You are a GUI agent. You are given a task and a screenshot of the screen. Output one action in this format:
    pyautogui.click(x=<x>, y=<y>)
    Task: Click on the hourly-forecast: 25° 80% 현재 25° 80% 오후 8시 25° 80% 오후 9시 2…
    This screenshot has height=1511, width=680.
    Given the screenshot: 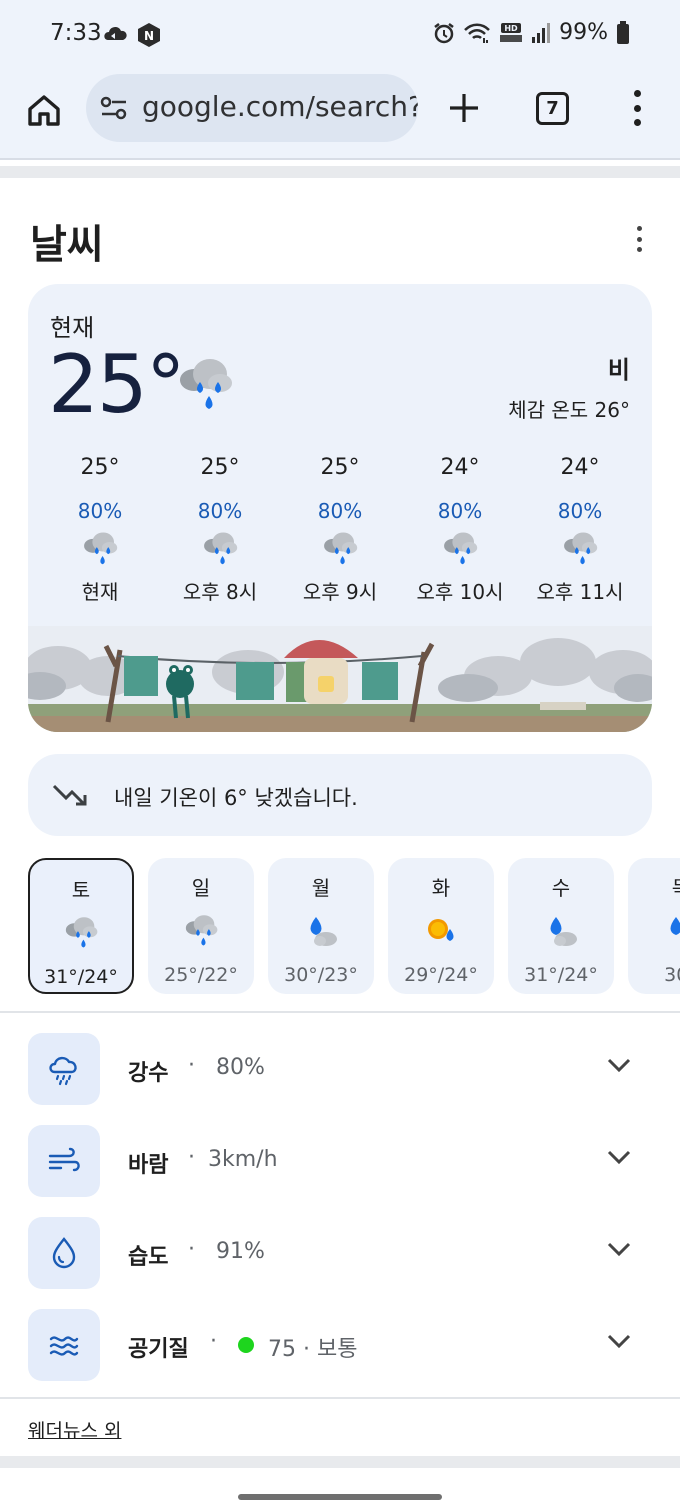 What is the action you would take?
    pyautogui.click(x=340, y=529)
    